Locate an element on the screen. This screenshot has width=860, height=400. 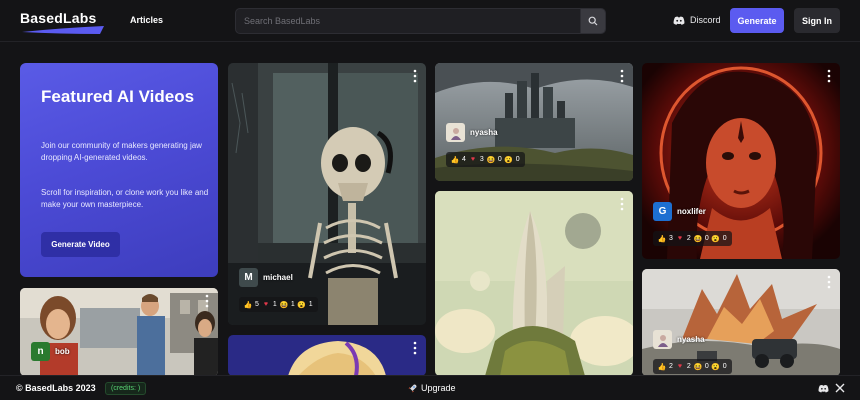
logo-text: BasedLabs is located at coordinates (58, 18).